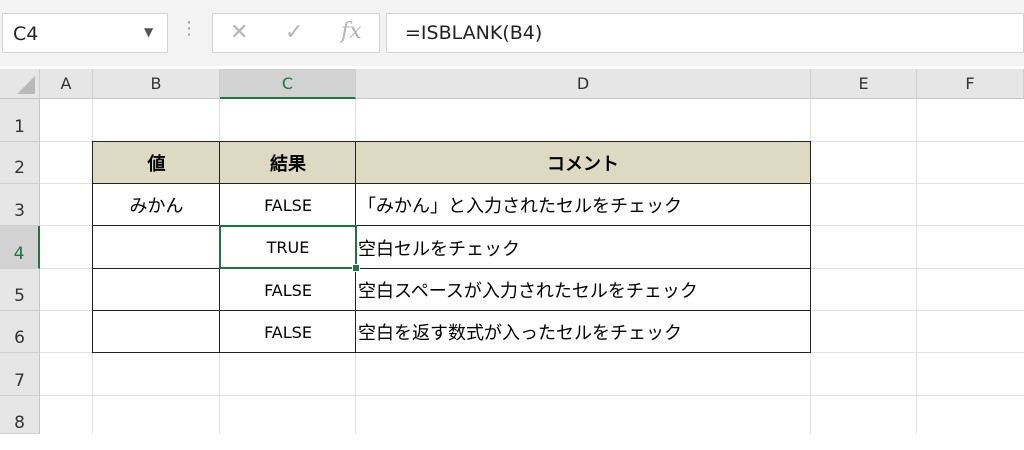 The width and height of the screenshot is (1024, 450). What do you see at coordinates (20, 163) in the screenshot?
I see `row-header-2: 2` at bounding box center [20, 163].